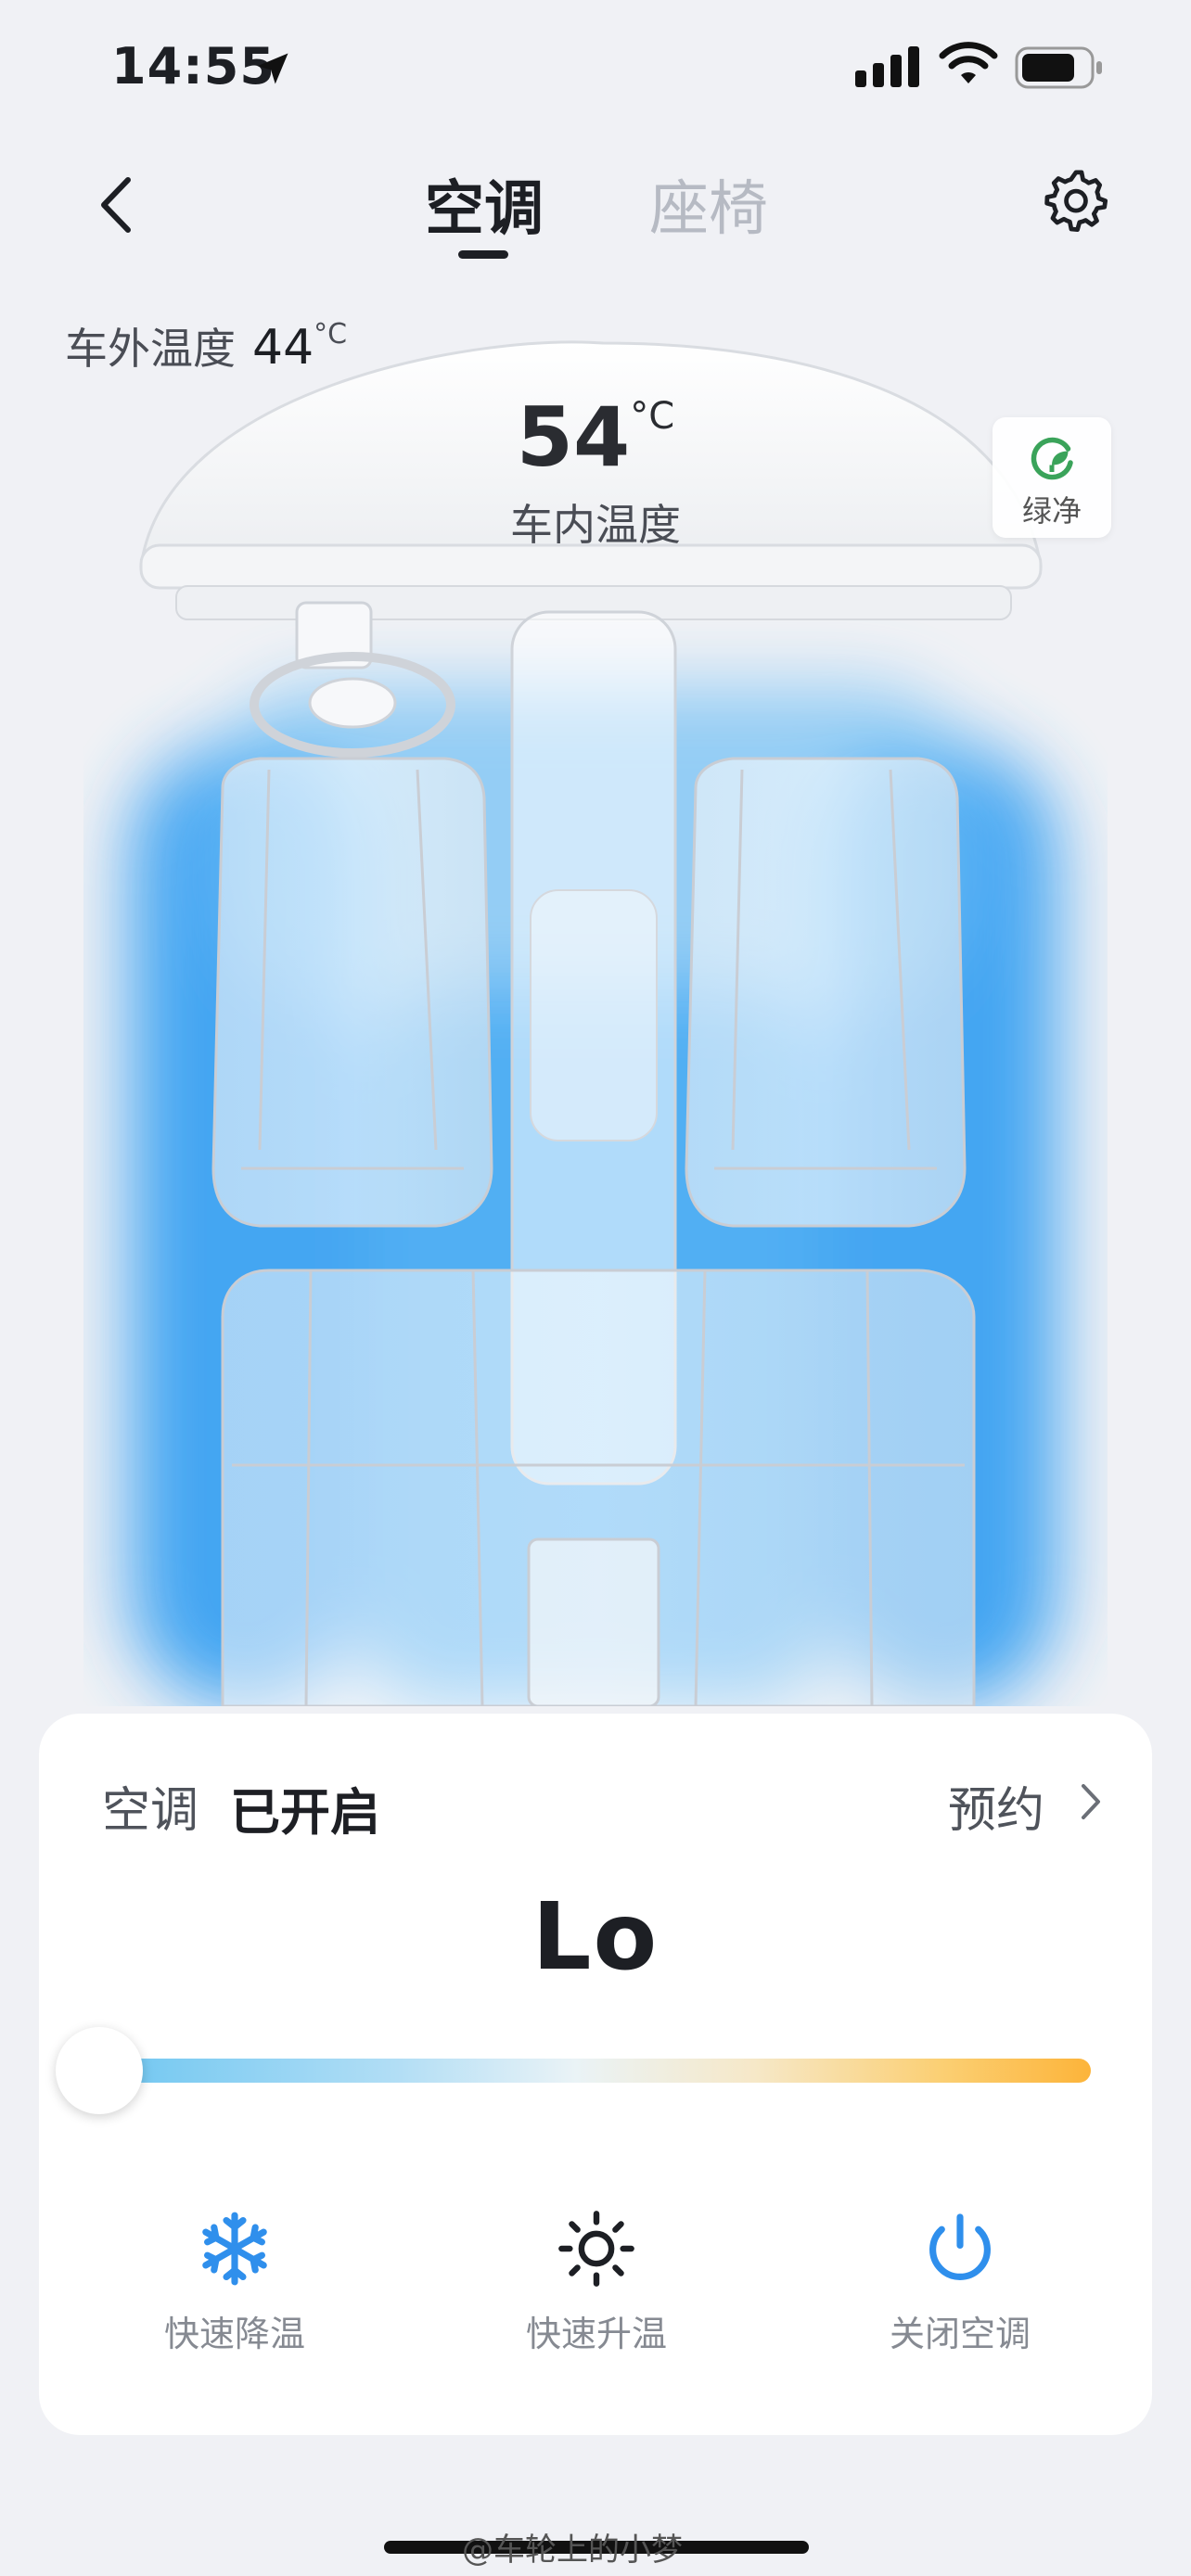 This screenshot has width=1191, height=2576. What do you see at coordinates (596, 2249) in the screenshot?
I see `sun-icon` at bounding box center [596, 2249].